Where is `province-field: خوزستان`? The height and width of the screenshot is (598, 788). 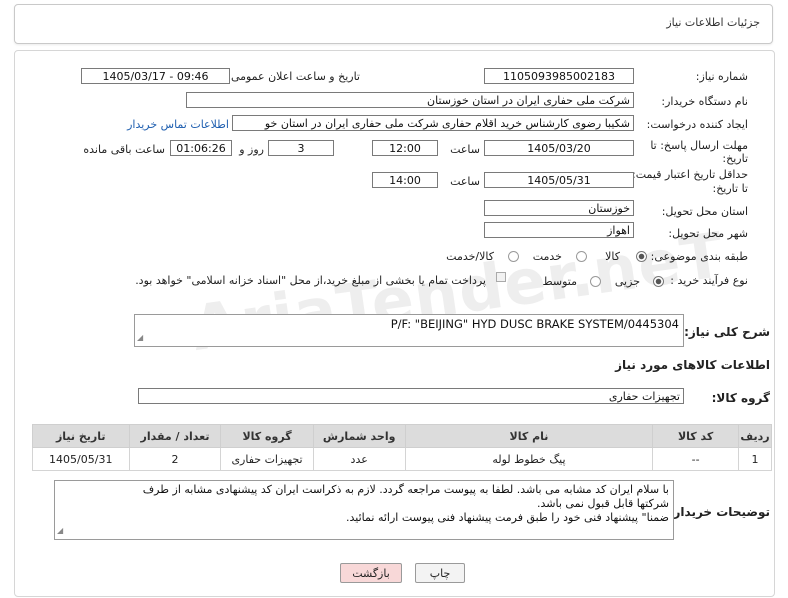 province-field: خوزستان is located at coordinates (559, 208).